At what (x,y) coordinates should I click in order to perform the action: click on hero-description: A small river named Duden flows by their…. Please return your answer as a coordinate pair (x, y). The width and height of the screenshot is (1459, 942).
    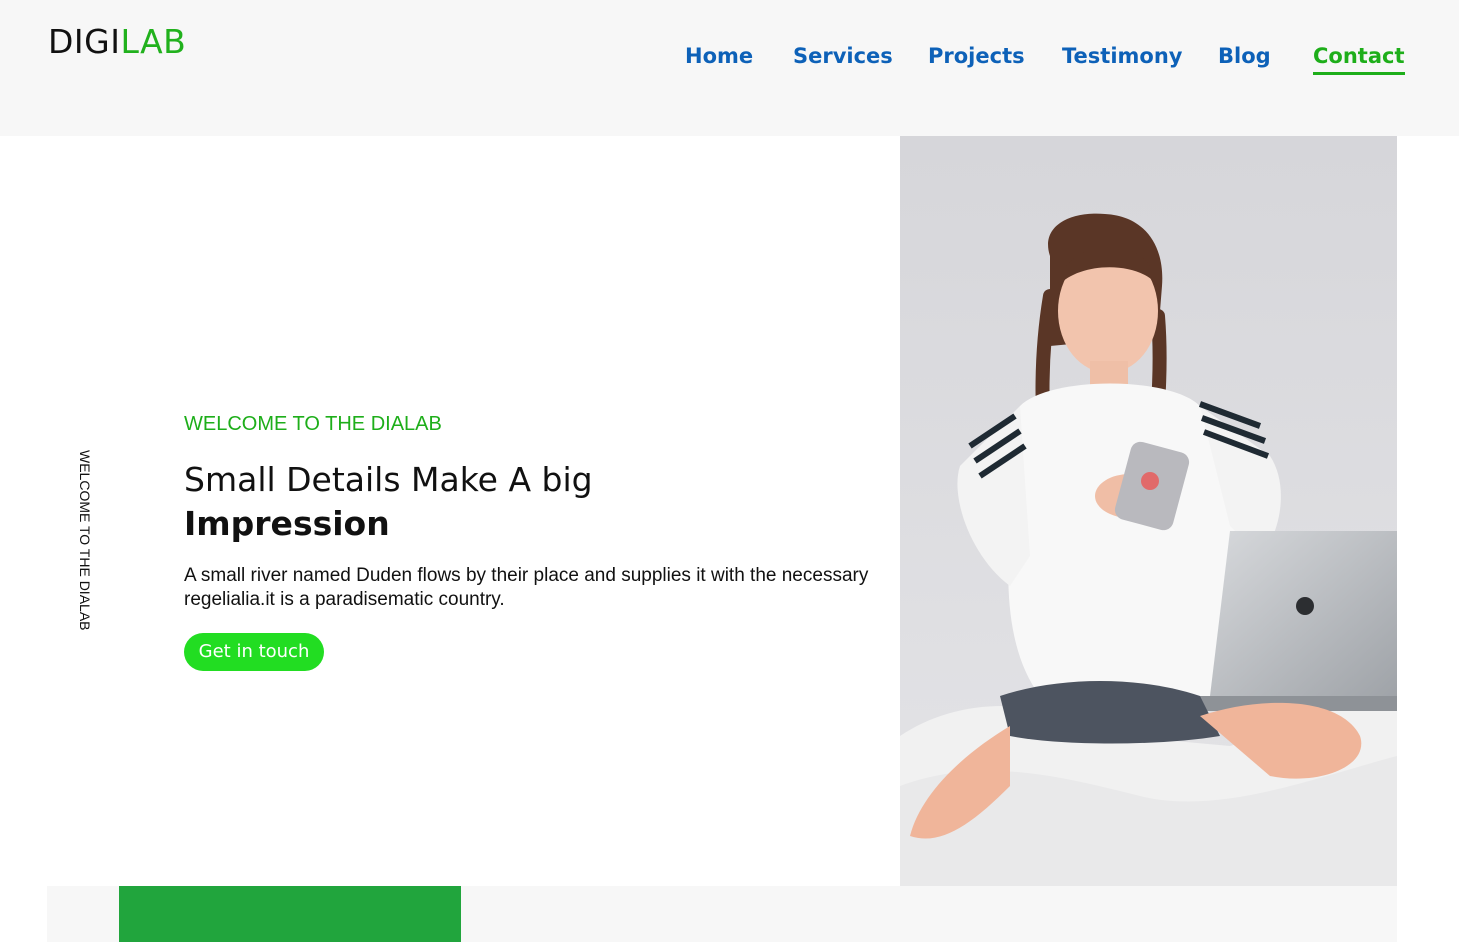
    Looking at the image, I should click on (526, 587).